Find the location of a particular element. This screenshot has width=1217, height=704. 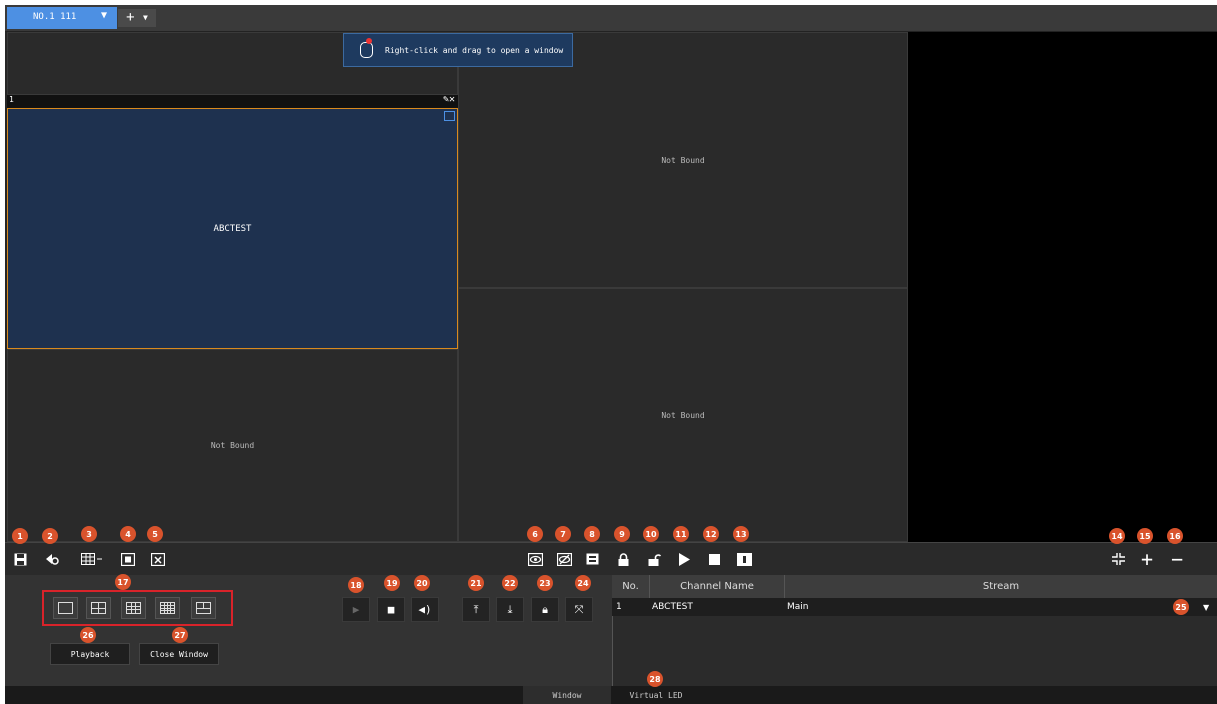

maximize-window-button: ⤧ is located at coordinates (579, 609).